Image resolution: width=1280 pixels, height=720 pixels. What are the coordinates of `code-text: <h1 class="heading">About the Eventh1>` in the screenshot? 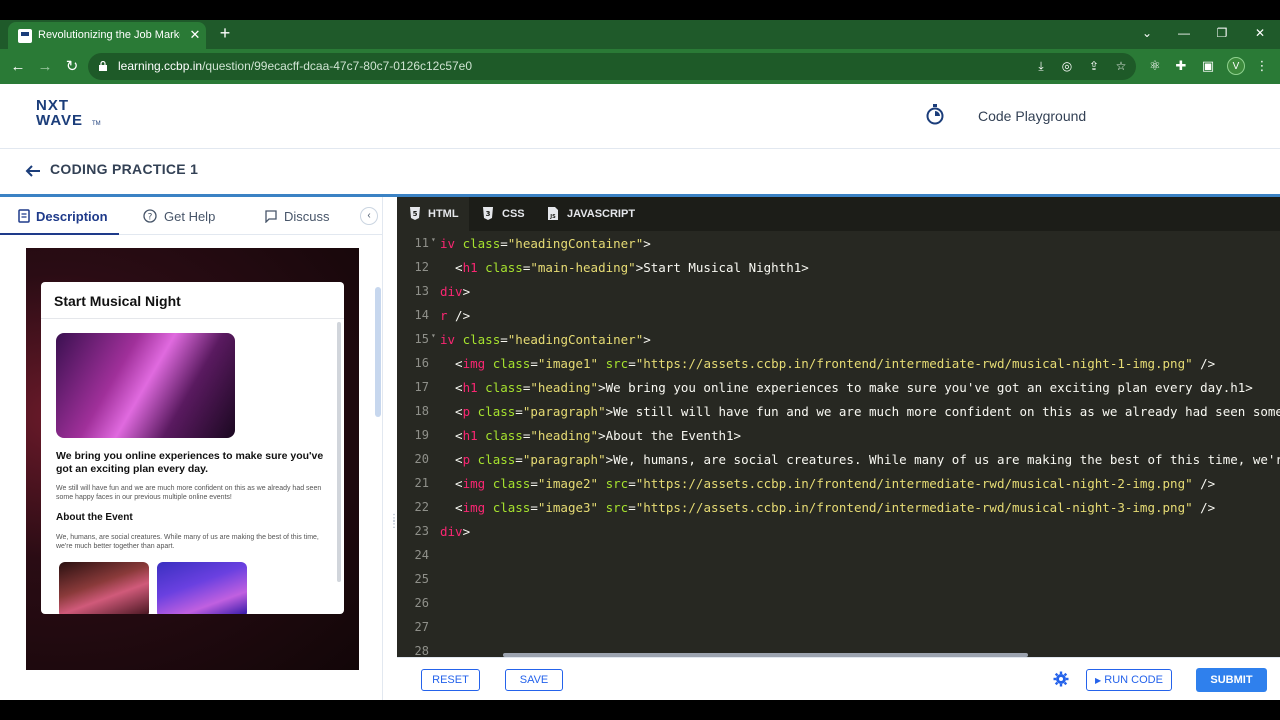 It's located at (591, 435).